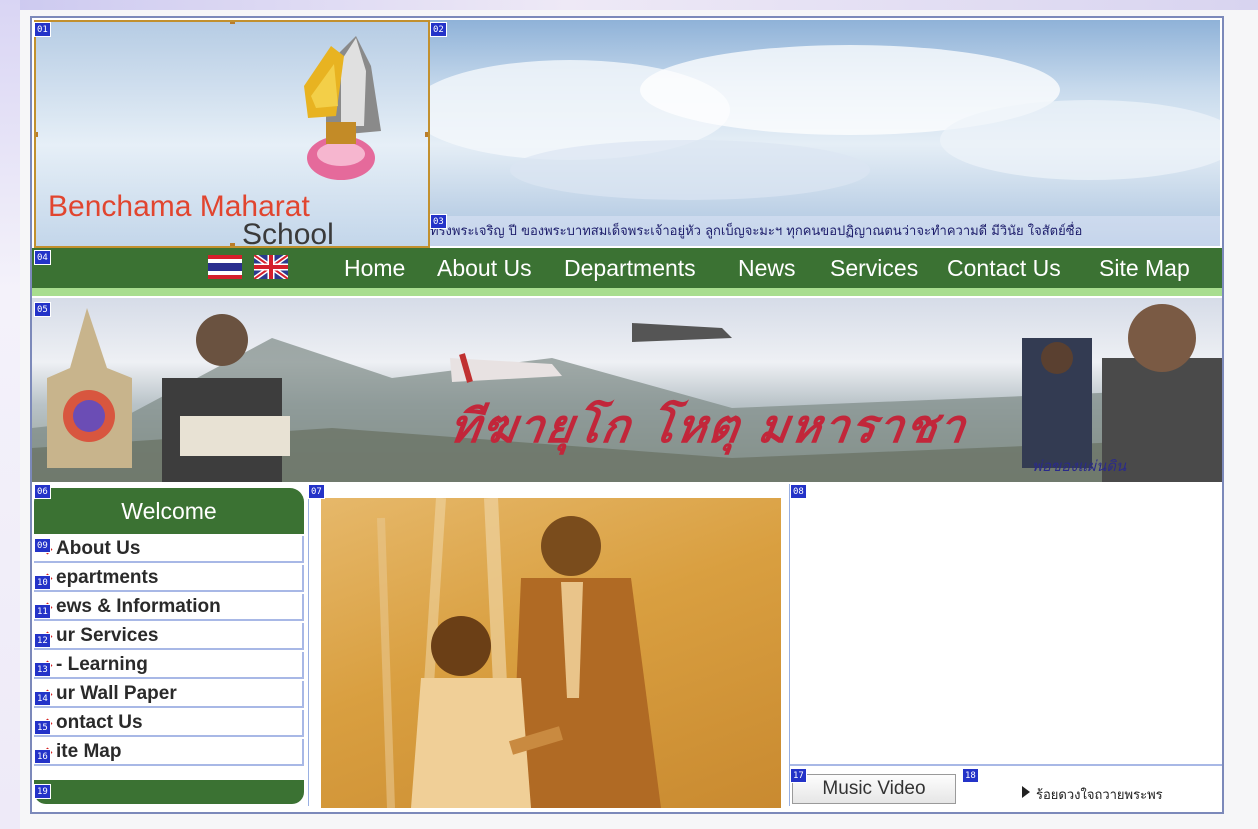 The width and height of the screenshot is (1258, 829). I want to click on menu-item-label: - Learning, so click(102, 664).